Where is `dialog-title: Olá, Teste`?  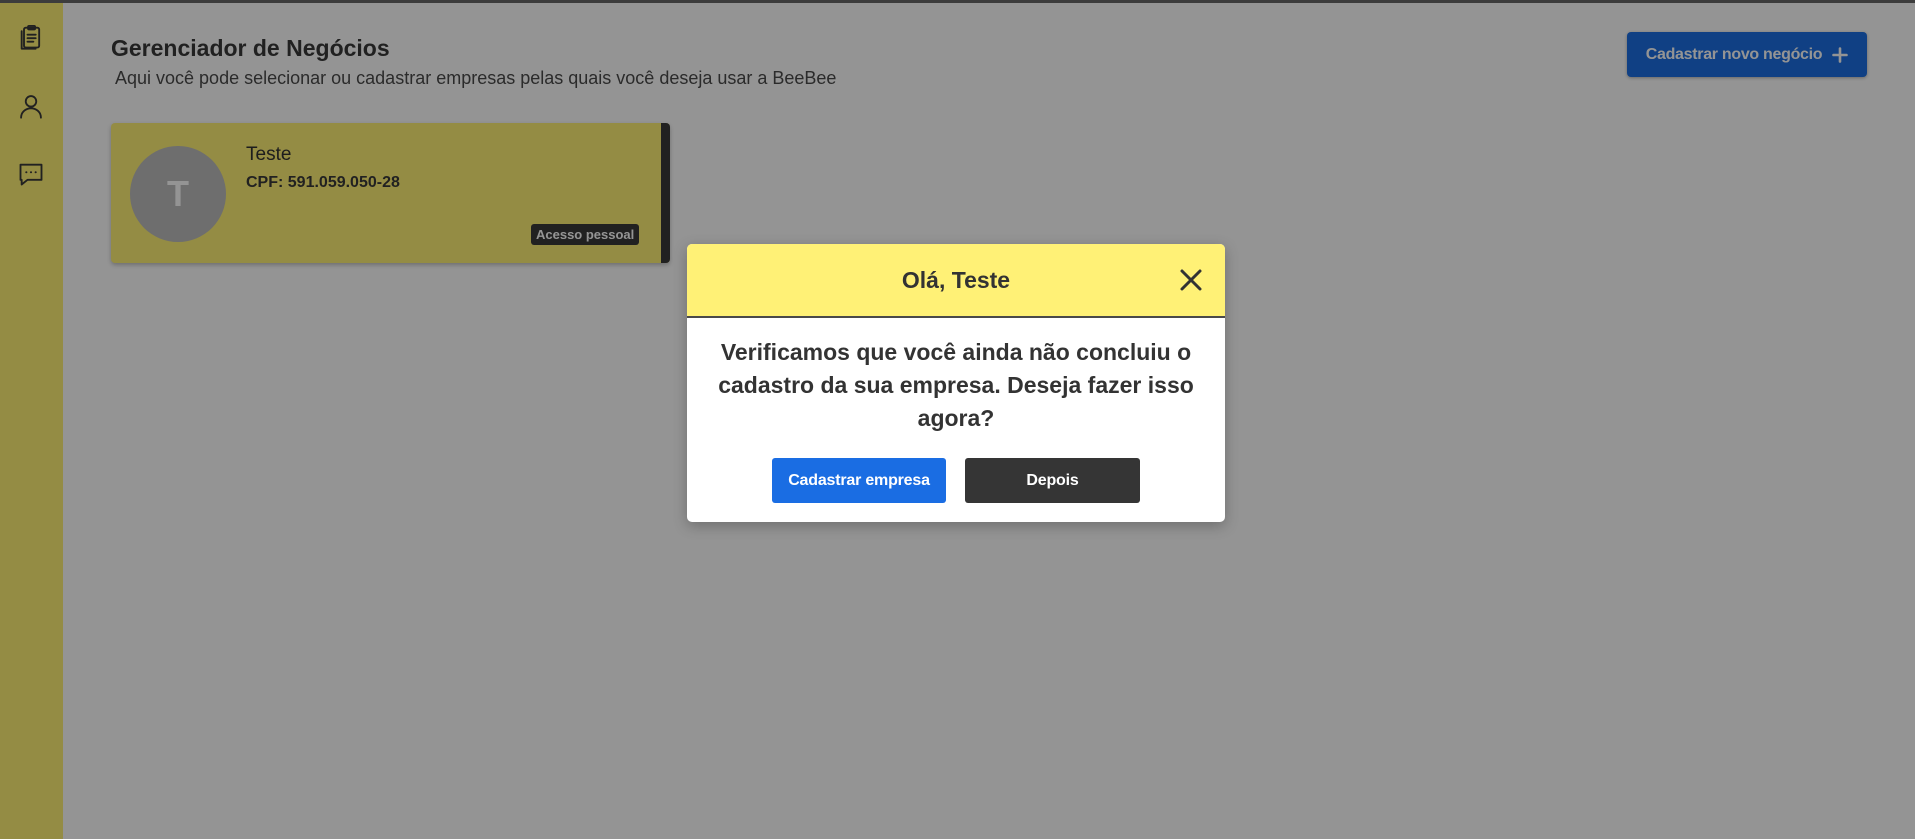 dialog-title: Olá, Teste is located at coordinates (956, 279).